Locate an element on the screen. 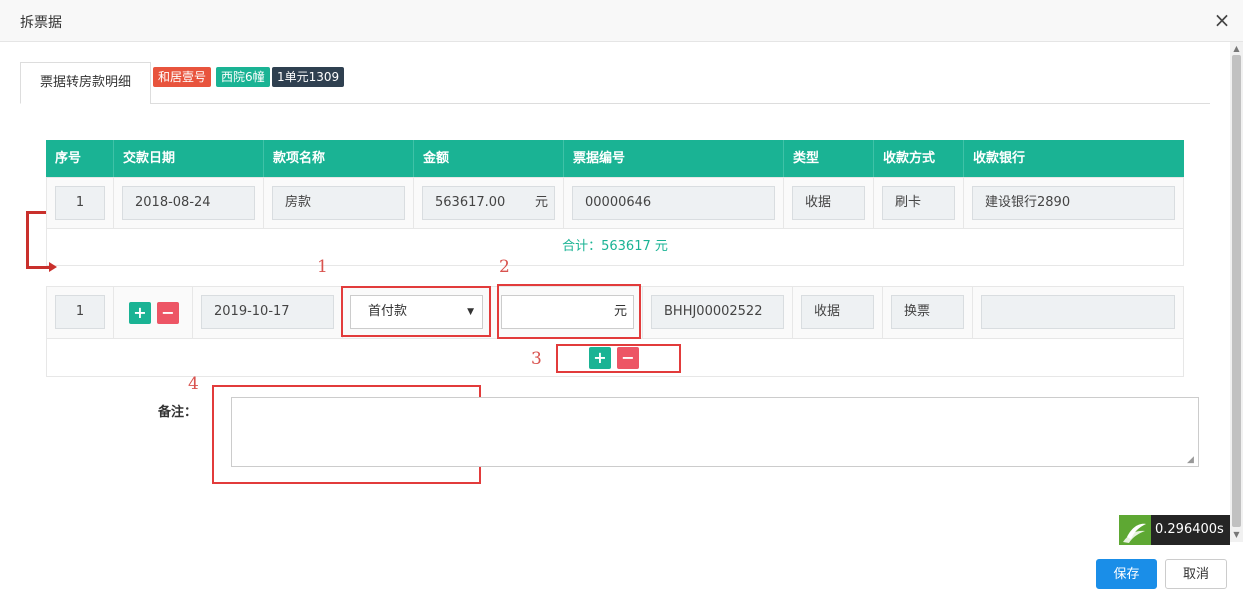 The width and height of the screenshot is (1243, 600). row-amount: 563617.00 is located at coordinates (470, 202).